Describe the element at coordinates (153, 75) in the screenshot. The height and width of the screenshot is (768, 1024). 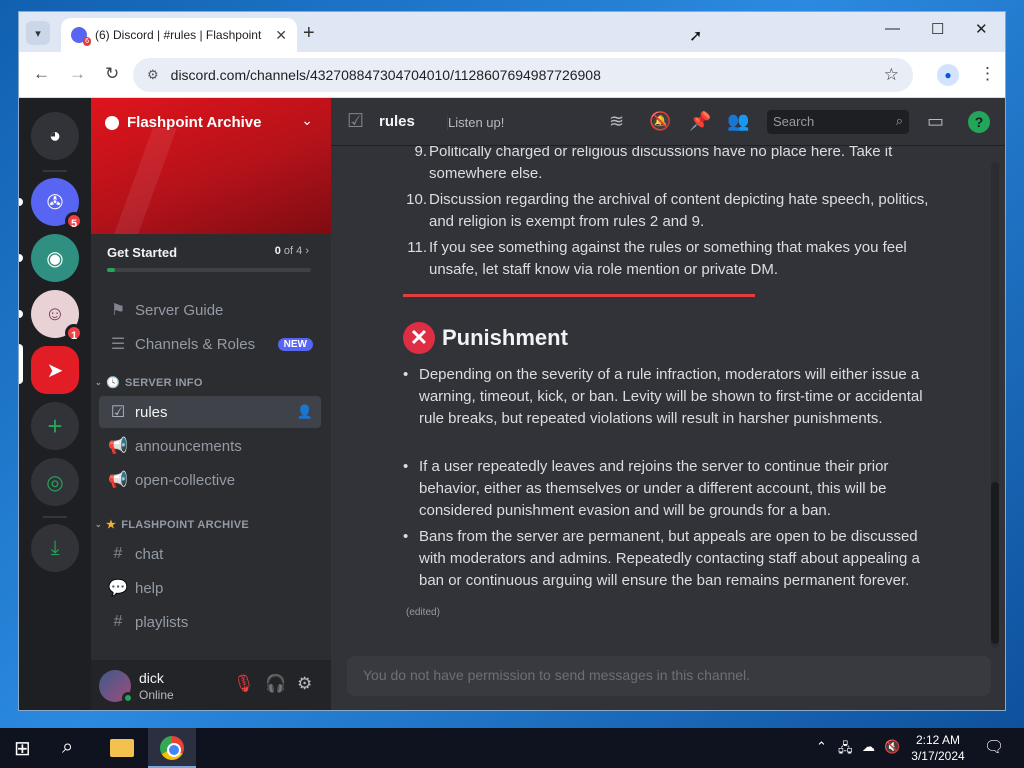
I see `site-info-icon: ⚙` at that location.